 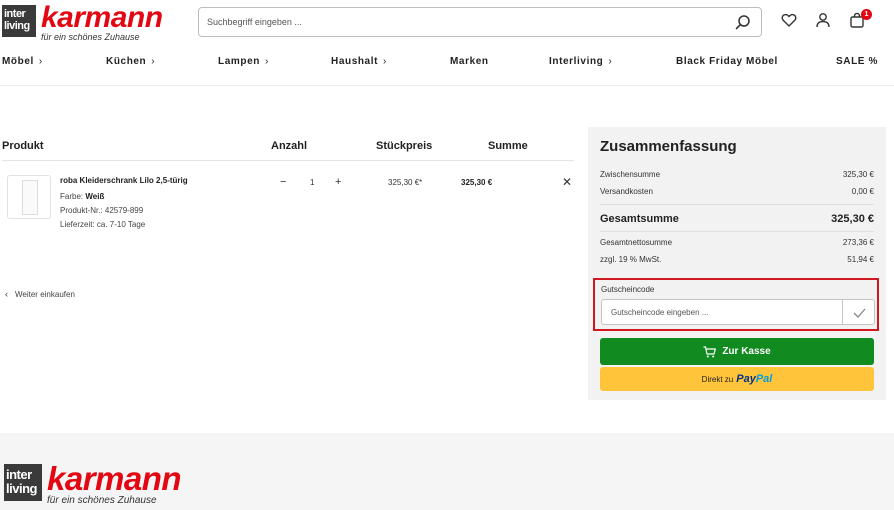 What do you see at coordinates (338, 182) in the screenshot?
I see `quantity-increase-button: +` at bounding box center [338, 182].